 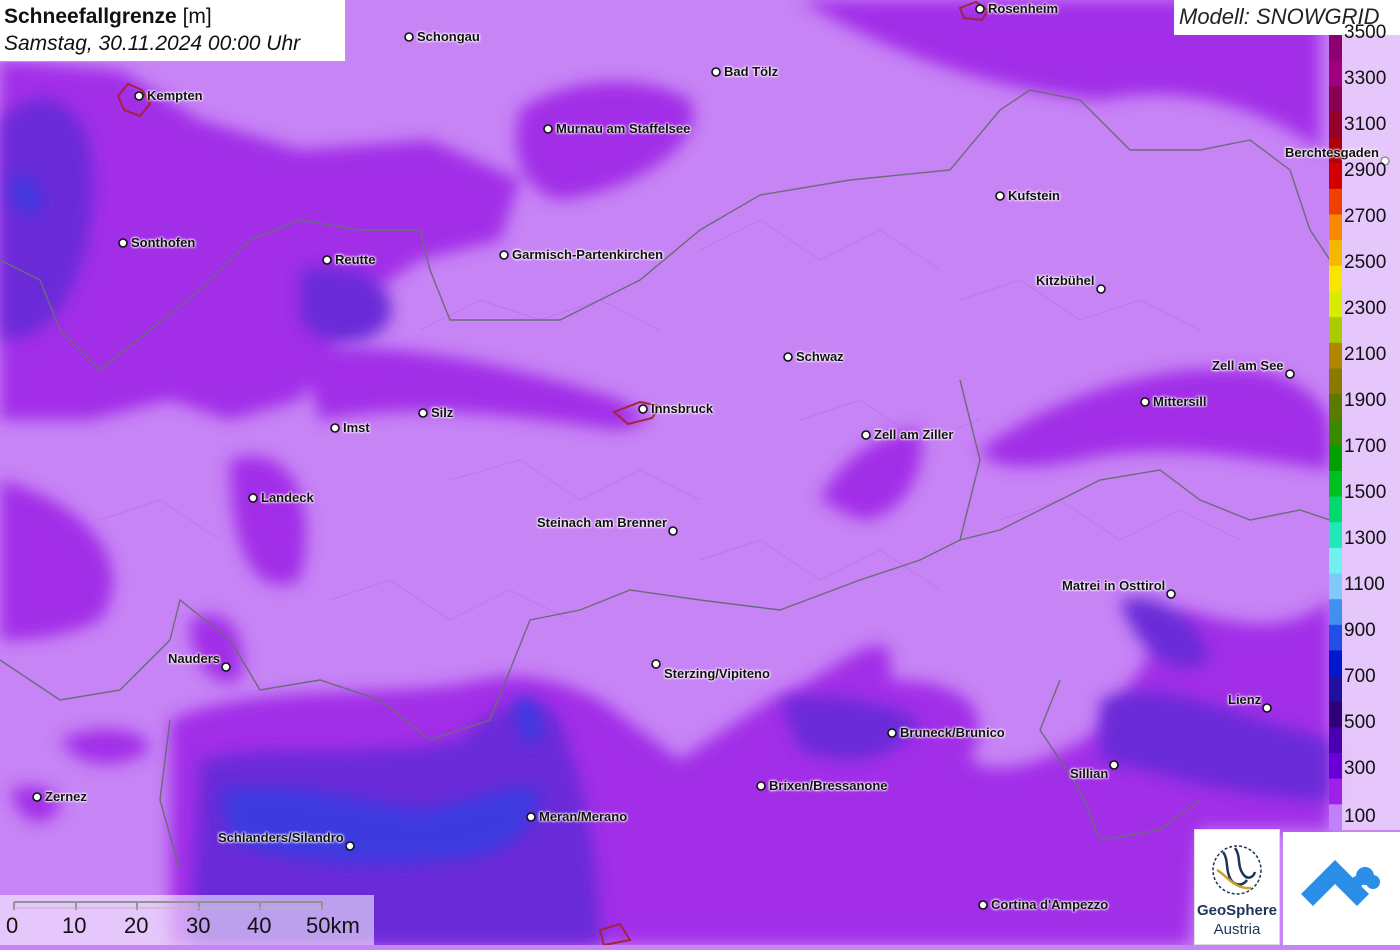 What do you see at coordinates (287, 497) in the screenshot?
I see `city-label: Landeck` at bounding box center [287, 497].